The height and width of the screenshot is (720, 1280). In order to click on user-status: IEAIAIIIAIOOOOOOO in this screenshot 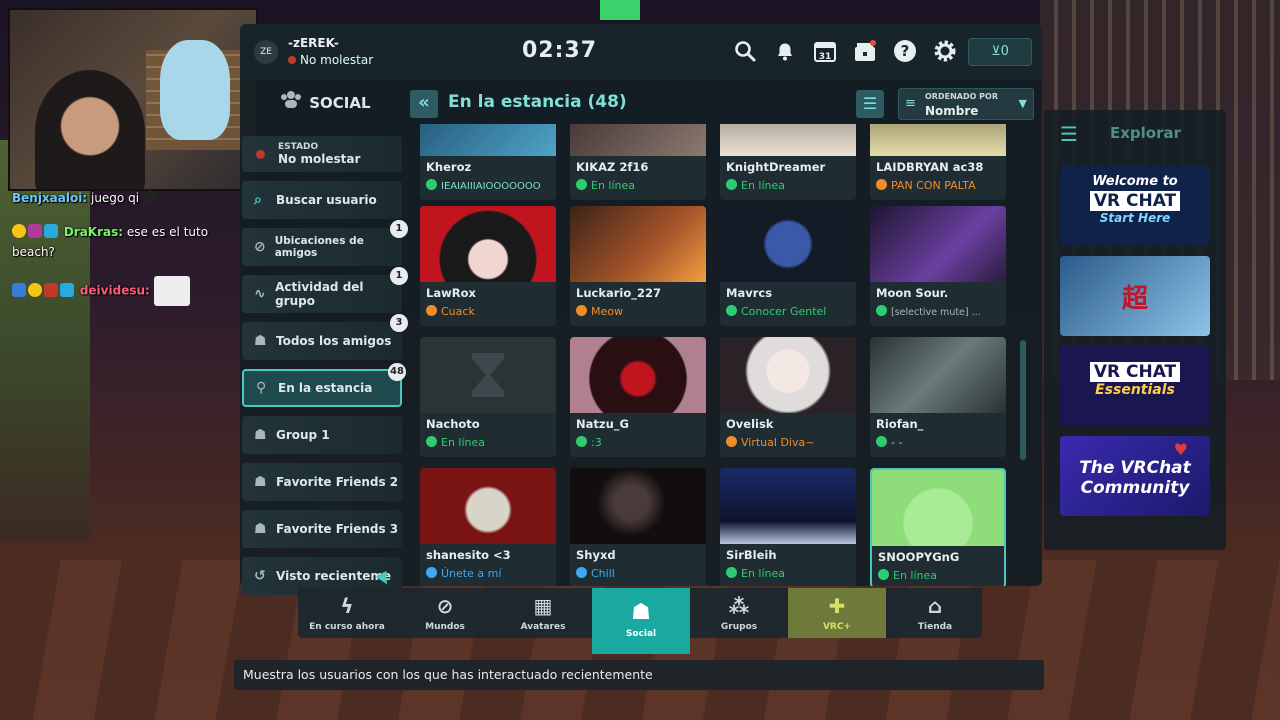, I will do `click(489, 185)`.